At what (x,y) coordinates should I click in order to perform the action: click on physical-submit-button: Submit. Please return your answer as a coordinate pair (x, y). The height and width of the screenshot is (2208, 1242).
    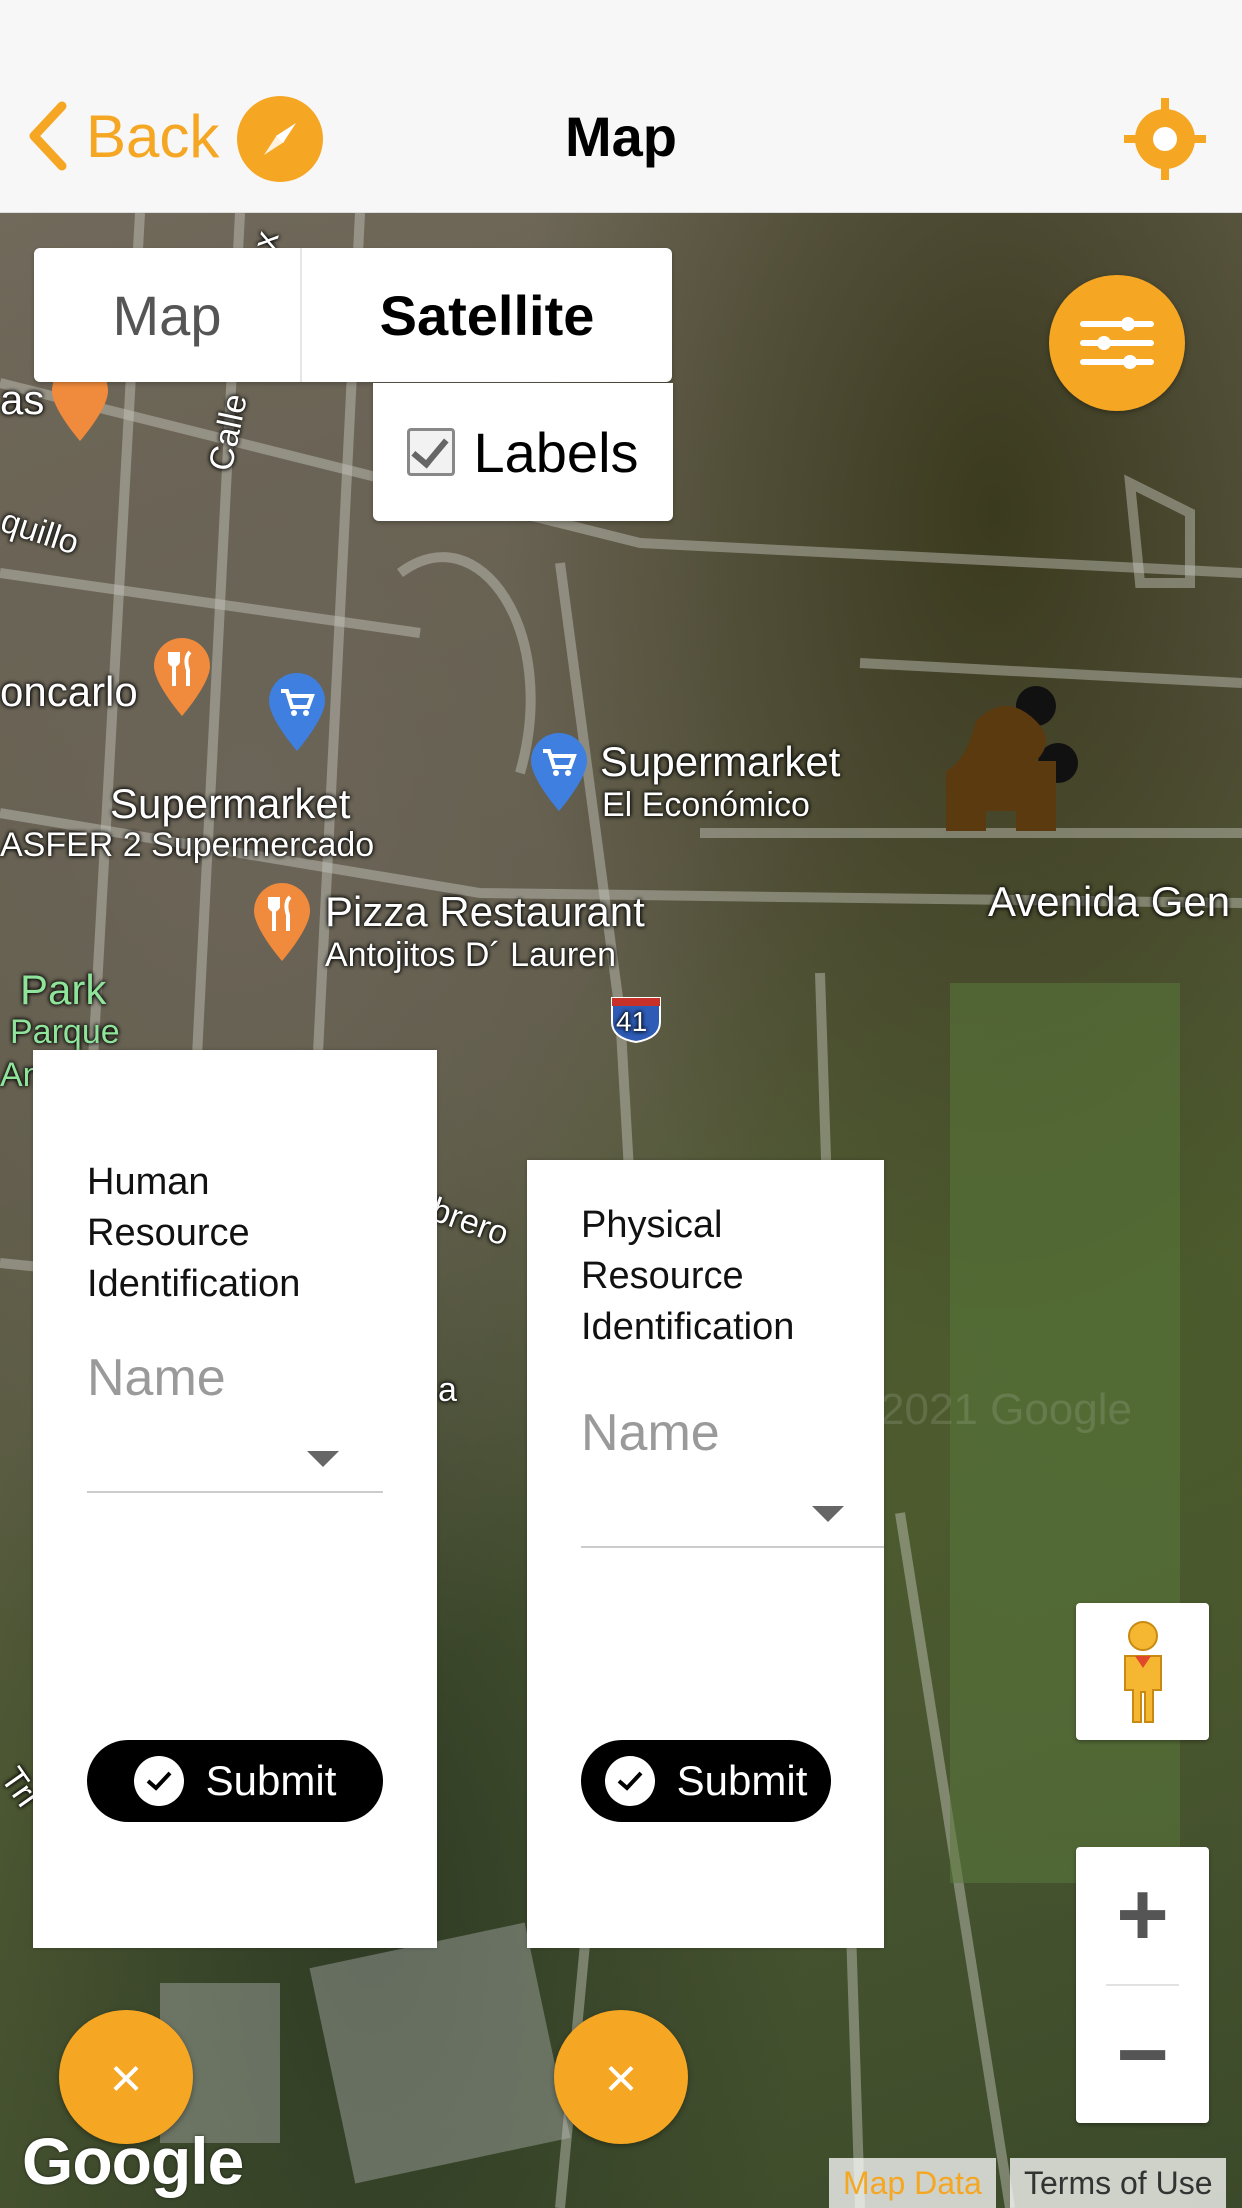
    Looking at the image, I should click on (706, 1781).